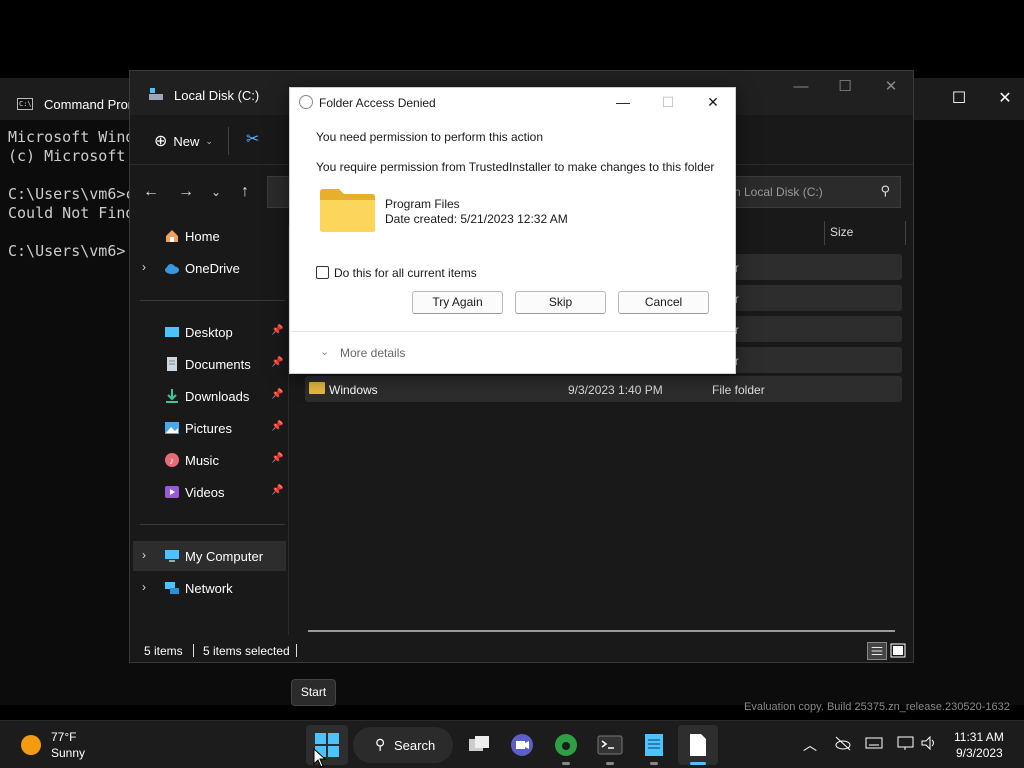  Describe the element at coordinates (959, 99) in the screenshot. I see `cmd-maximize-button: ☐` at that location.